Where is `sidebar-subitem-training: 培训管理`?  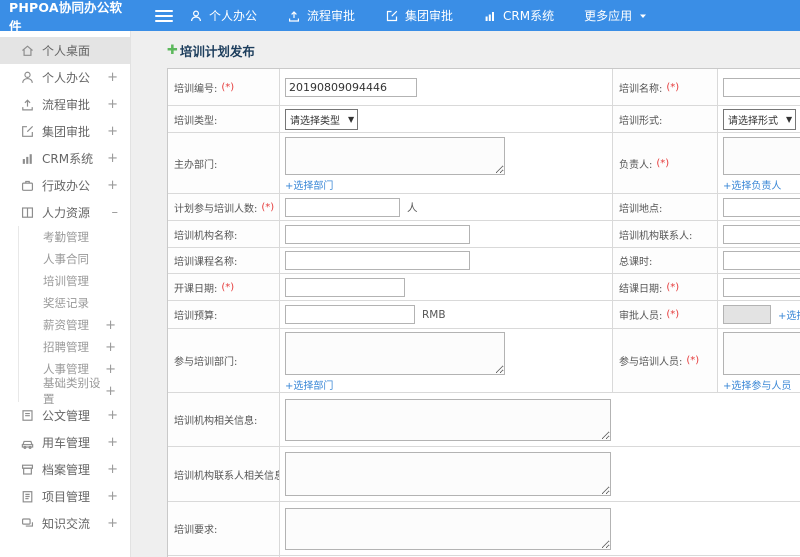 sidebar-subitem-training: 培训管理 is located at coordinates (74, 281).